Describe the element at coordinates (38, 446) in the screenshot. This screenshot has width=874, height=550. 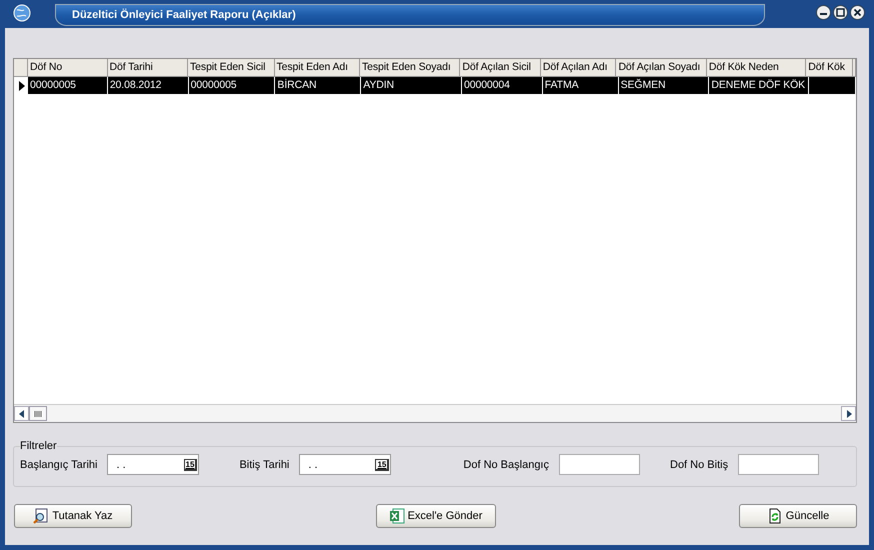
I see `group-title: Filtreler` at that location.